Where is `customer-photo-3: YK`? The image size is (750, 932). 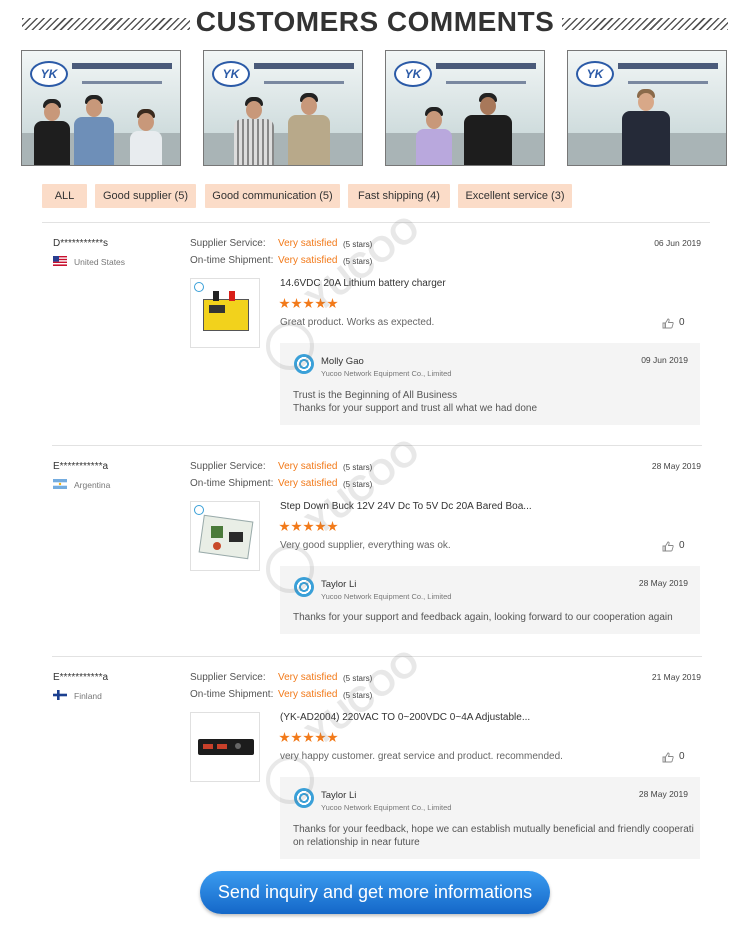 customer-photo-3: YK is located at coordinates (465, 108).